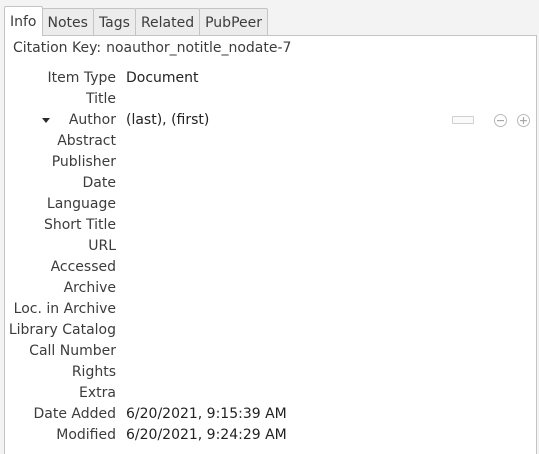  I want to click on field-label-date-added: Date Added, so click(74, 414).